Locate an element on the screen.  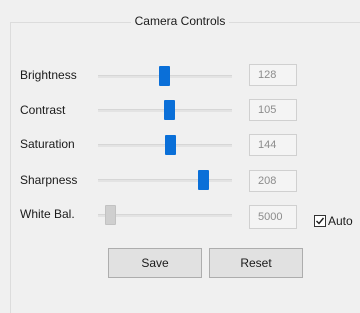
brightness-value: 128 is located at coordinates (273, 75).